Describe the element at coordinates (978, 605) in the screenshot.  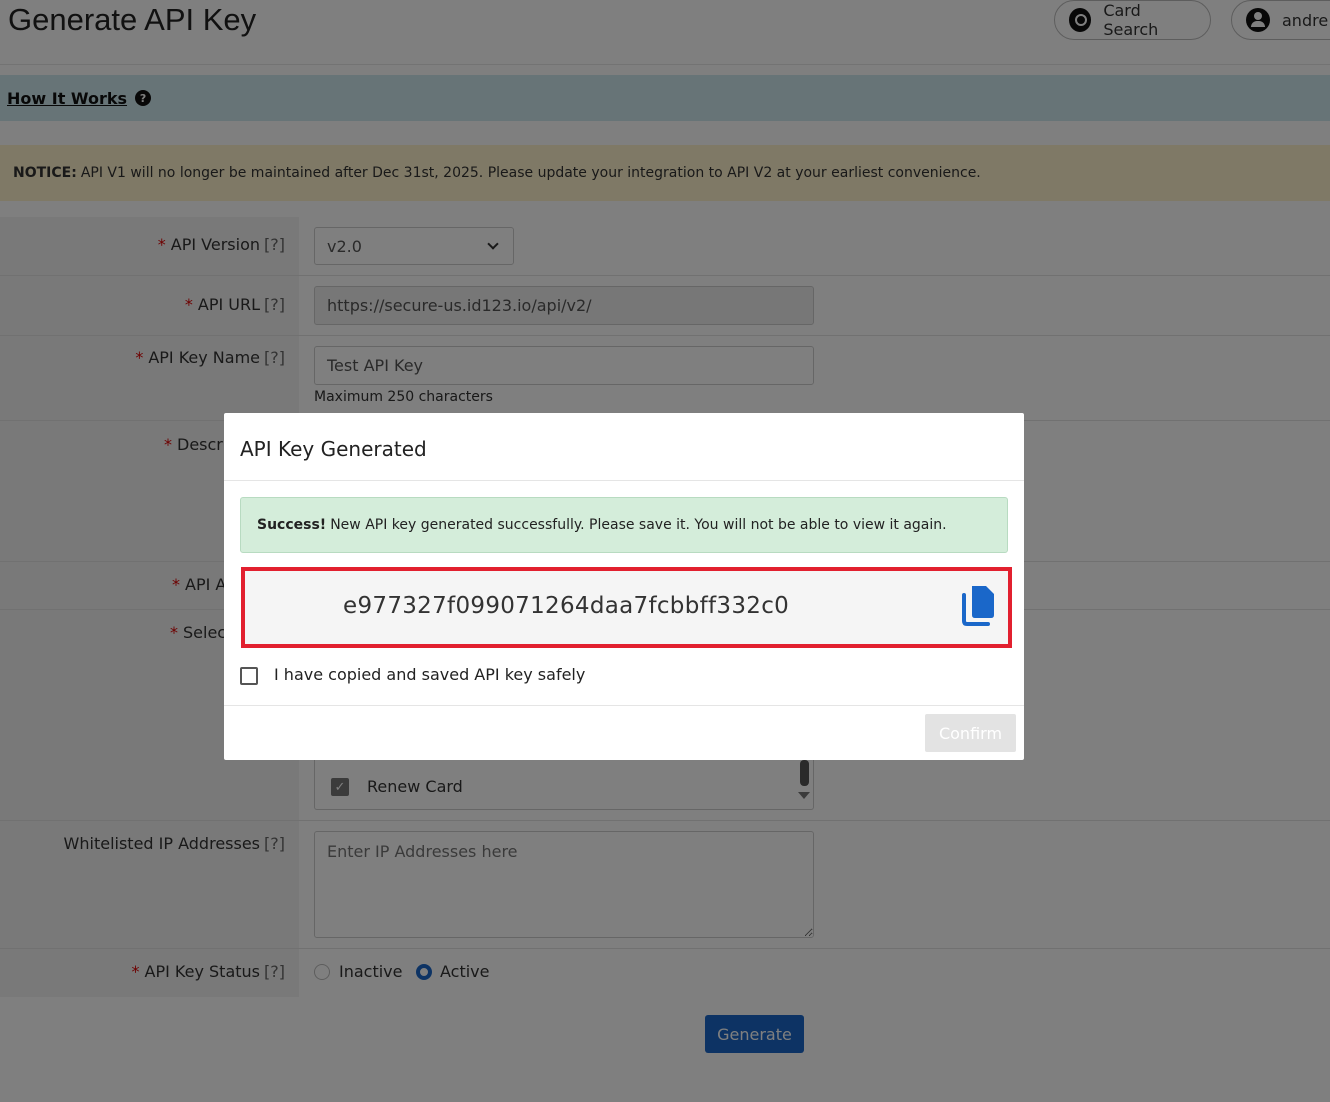
I see `copy-icon` at that location.